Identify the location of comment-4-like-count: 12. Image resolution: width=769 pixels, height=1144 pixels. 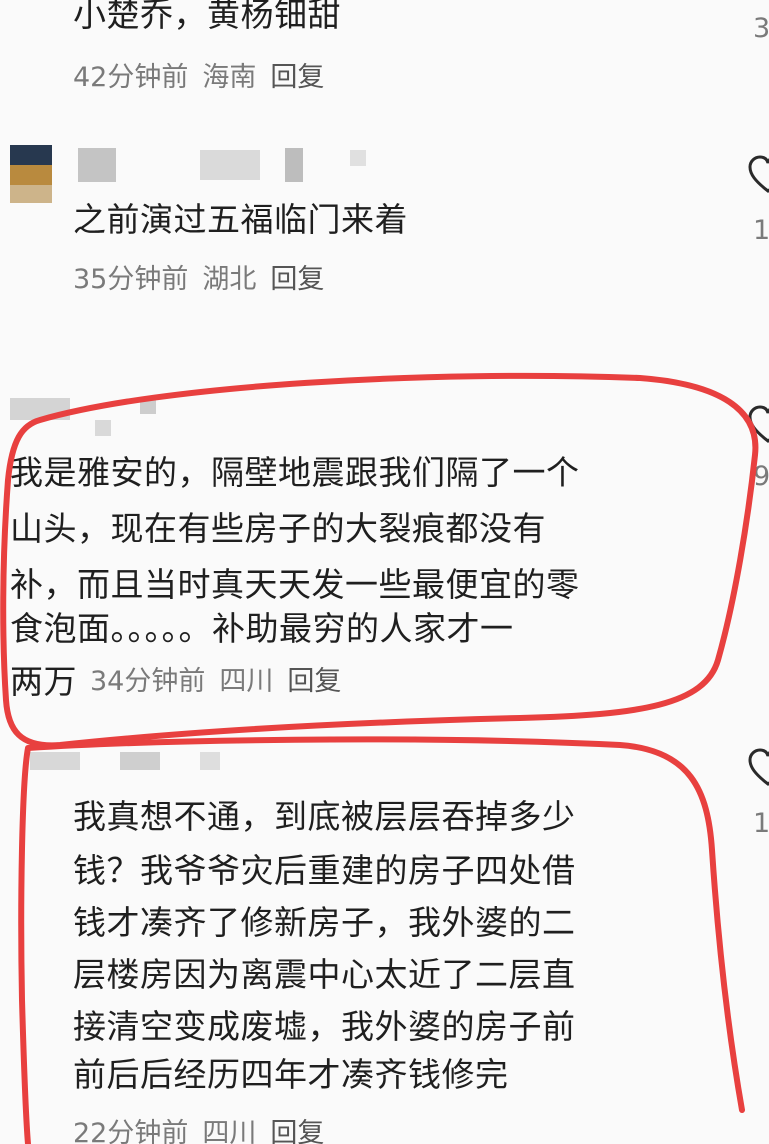
(761, 823).